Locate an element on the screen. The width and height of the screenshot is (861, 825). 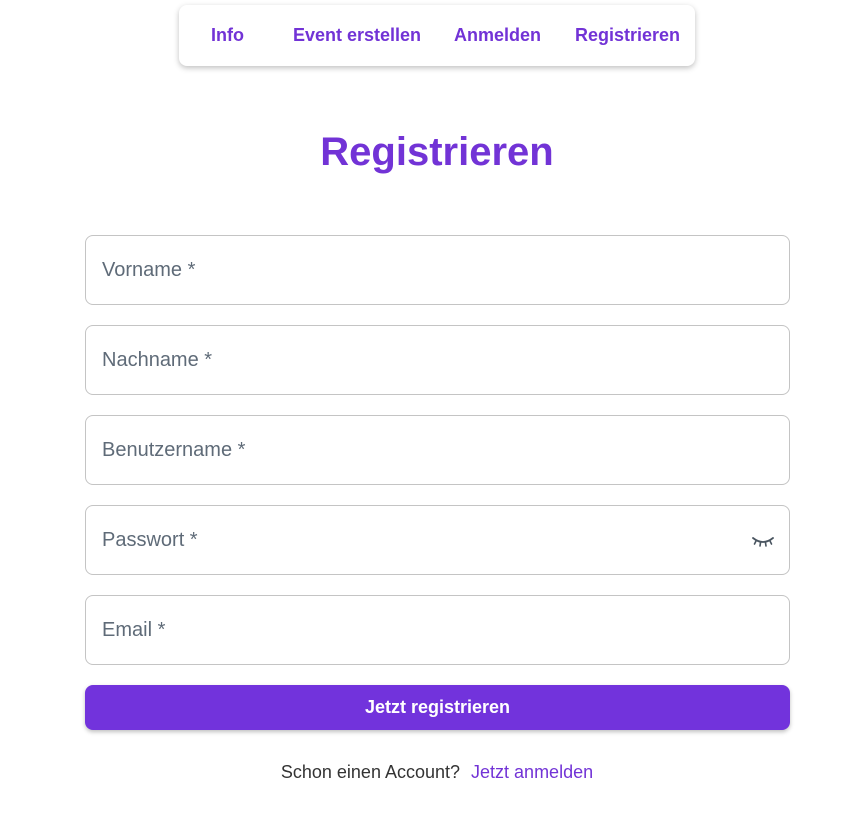
first-name-input is located at coordinates (422, 270).